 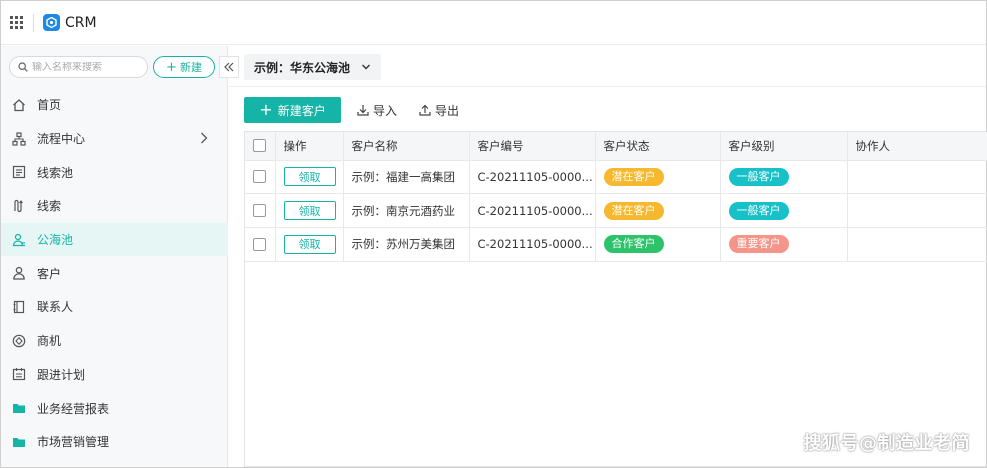 What do you see at coordinates (19, 374) in the screenshot?
I see `calendar-icon` at bounding box center [19, 374].